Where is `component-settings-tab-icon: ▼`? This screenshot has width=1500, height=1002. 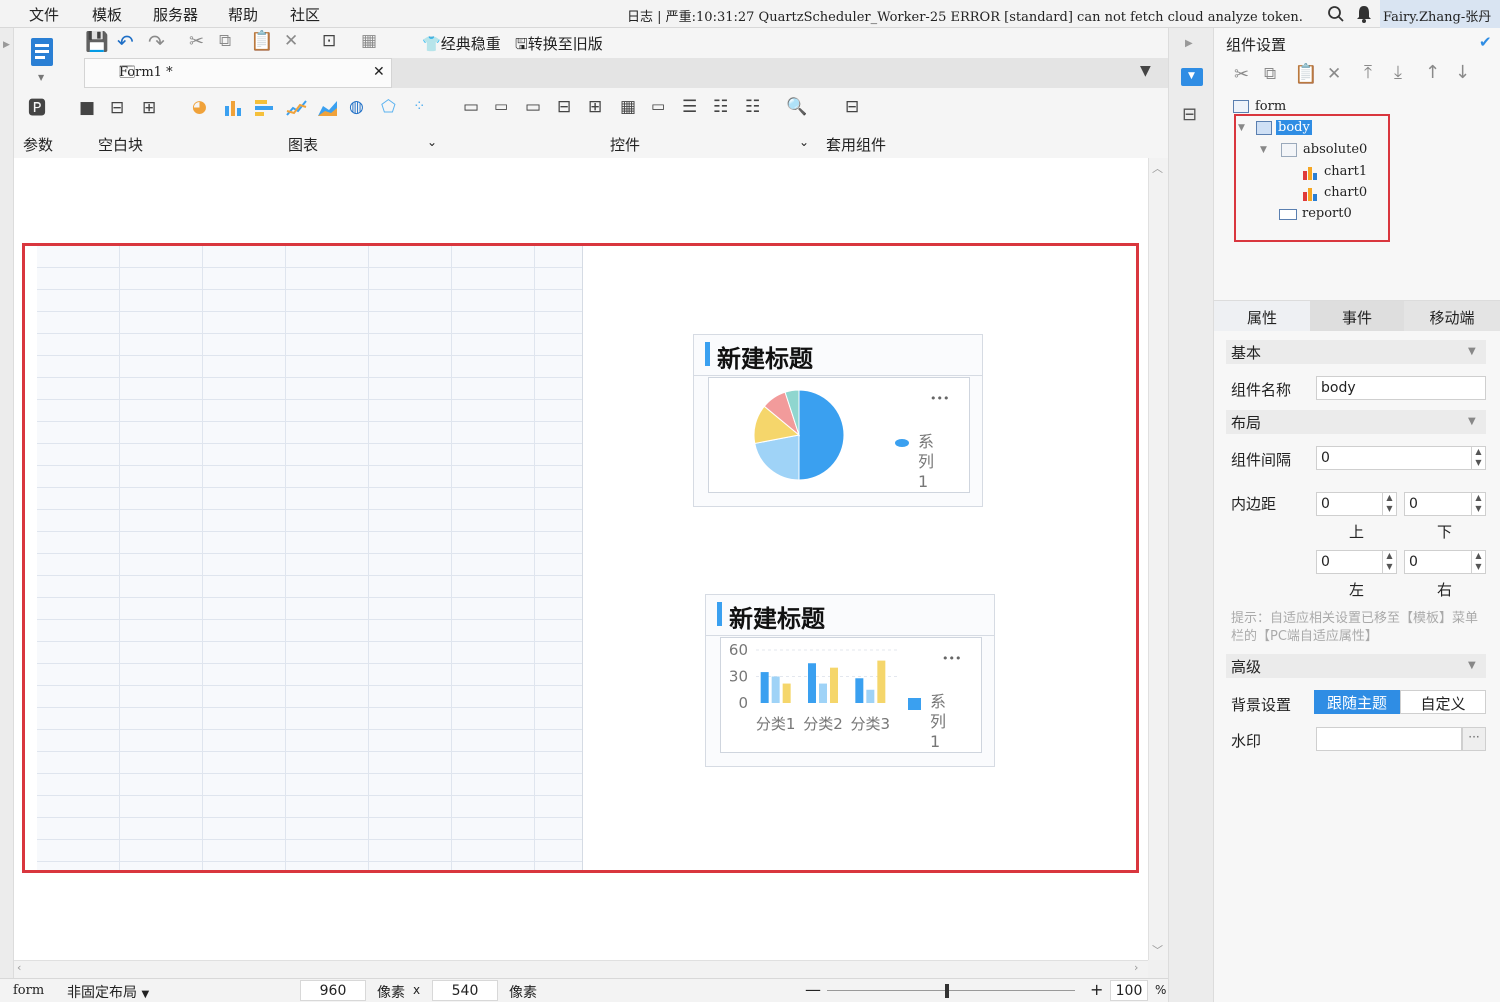
component-settings-tab-icon: ▼ is located at coordinates (1192, 77).